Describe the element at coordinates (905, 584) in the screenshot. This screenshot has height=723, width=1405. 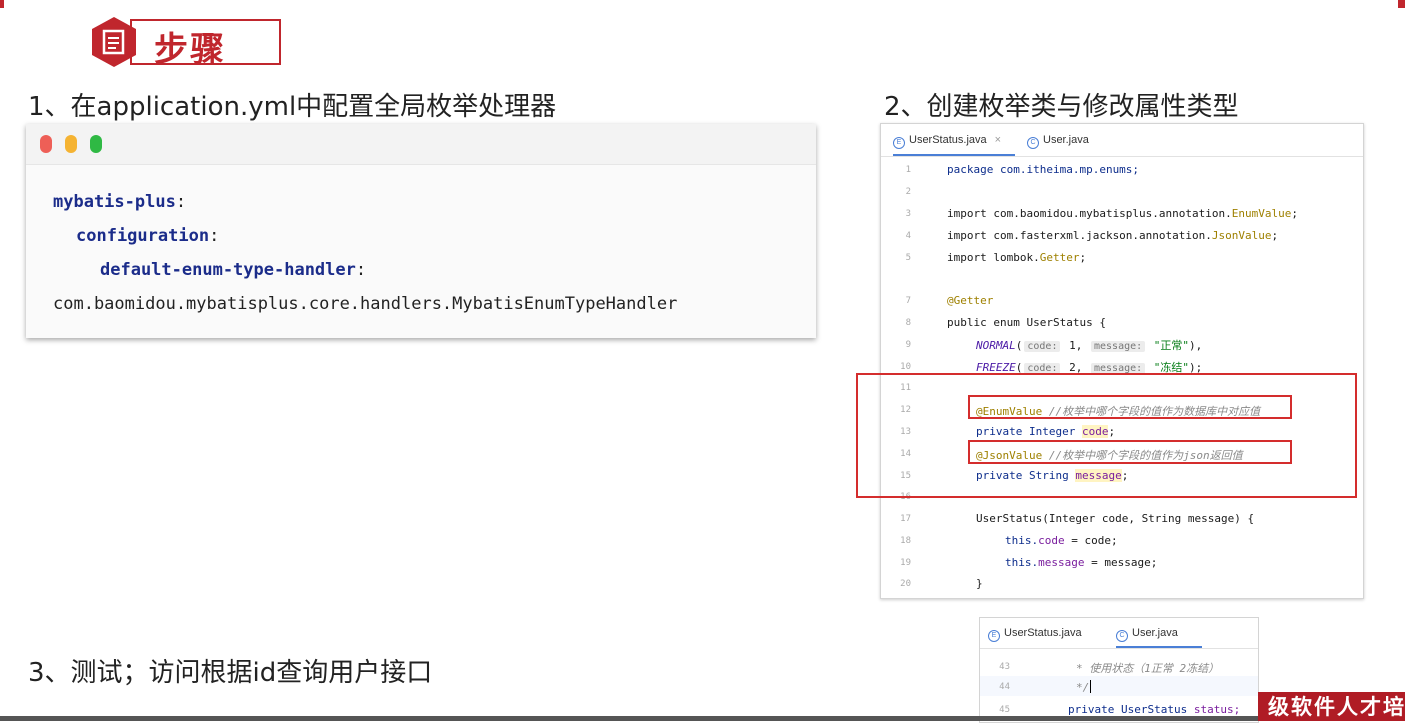
I see `line-number: 20` at that location.